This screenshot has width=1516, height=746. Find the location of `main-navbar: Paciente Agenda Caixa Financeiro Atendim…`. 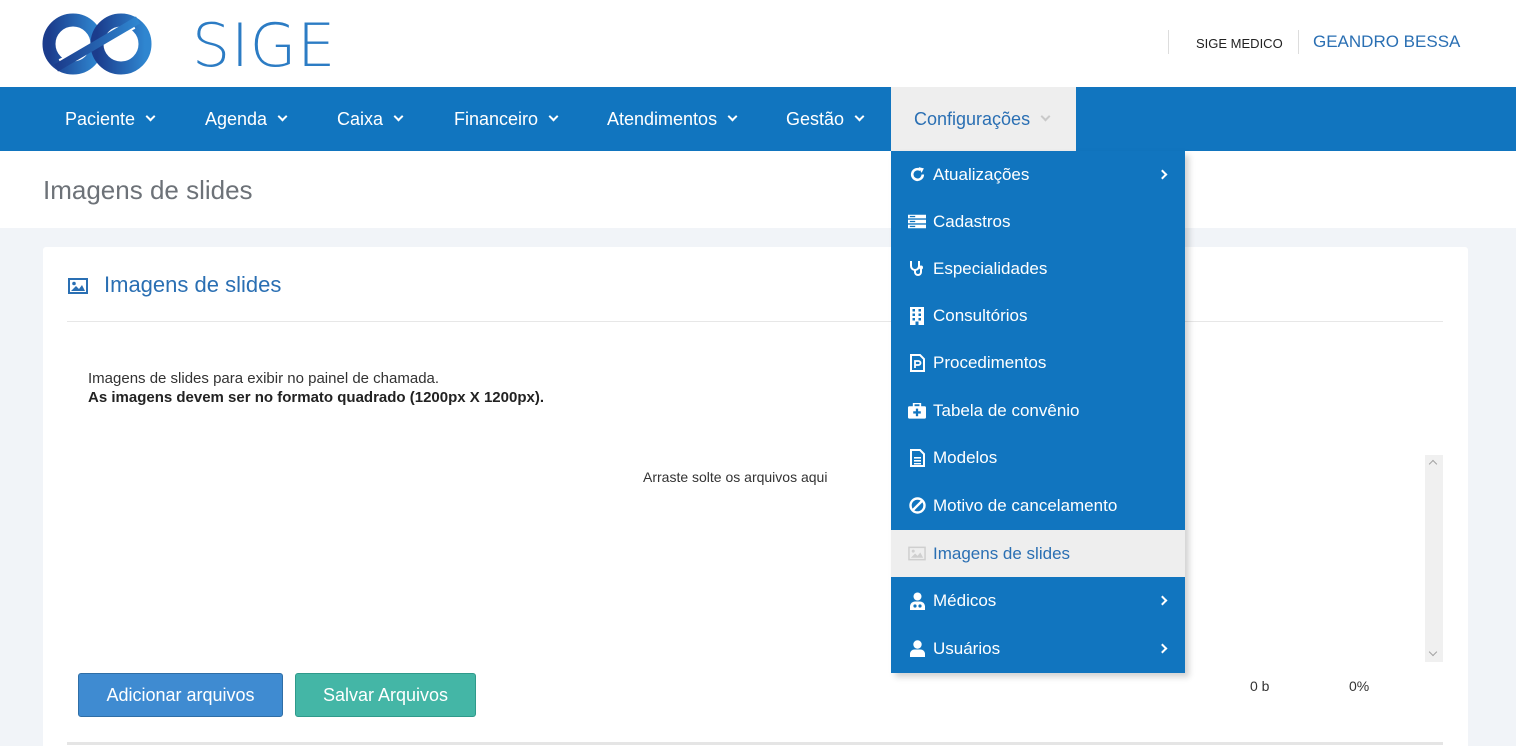

main-navbar: Paciente Agenda Caixa Financeiro Atendim… is located at coordinates (758, 119).